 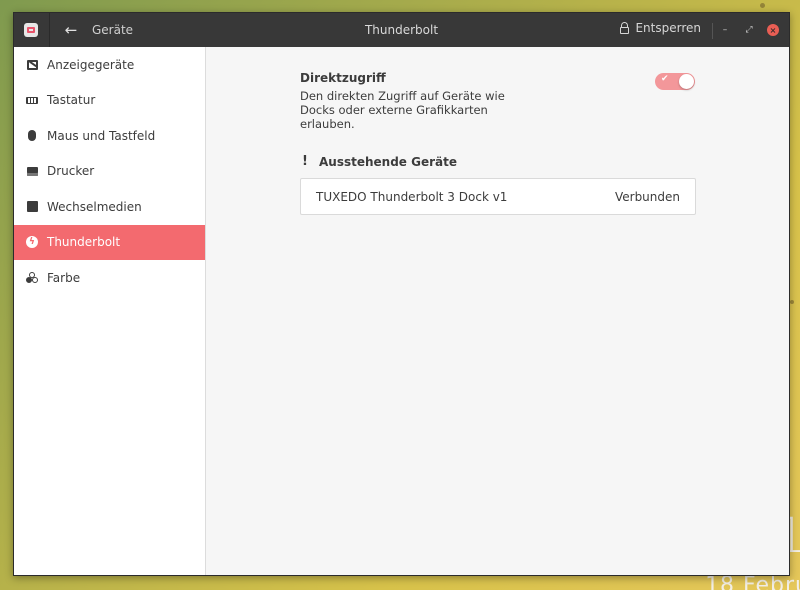 What do you see at coordinates (32, 242) in the screenshot?
I see `thunderbolt-icon: ϟ` at bounding box center [32, 242].